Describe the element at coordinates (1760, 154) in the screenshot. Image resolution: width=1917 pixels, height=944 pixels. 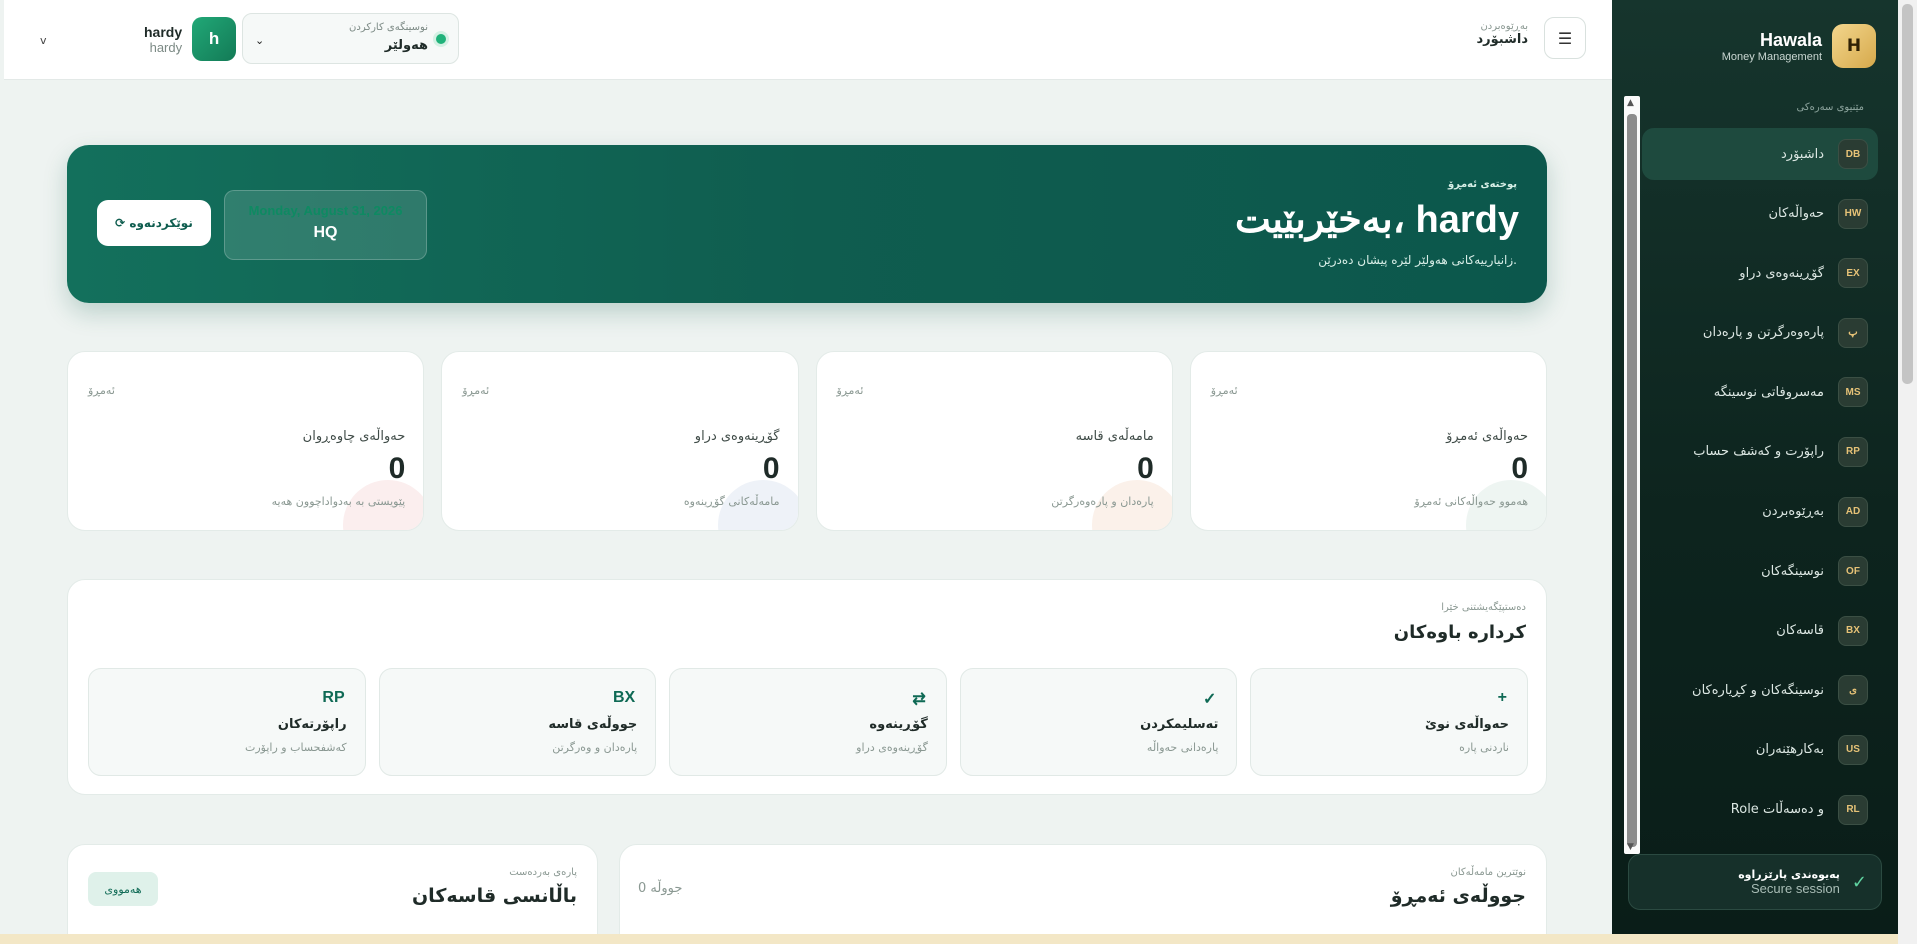
I see `sidebar-item-dashboard: DB داشبۆرد` at that location.